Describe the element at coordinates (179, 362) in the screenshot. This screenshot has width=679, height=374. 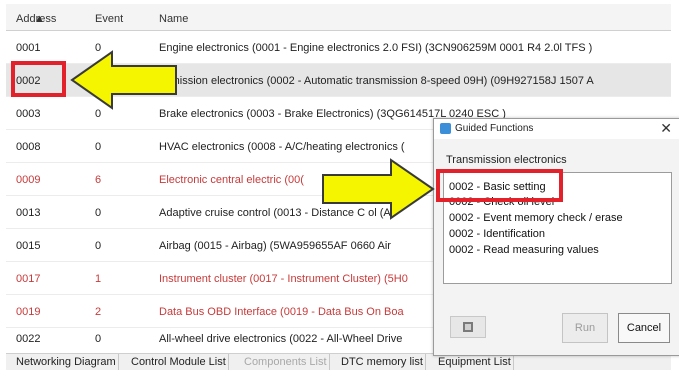
I see `tab-control-module-list: Control Module List` at that location.